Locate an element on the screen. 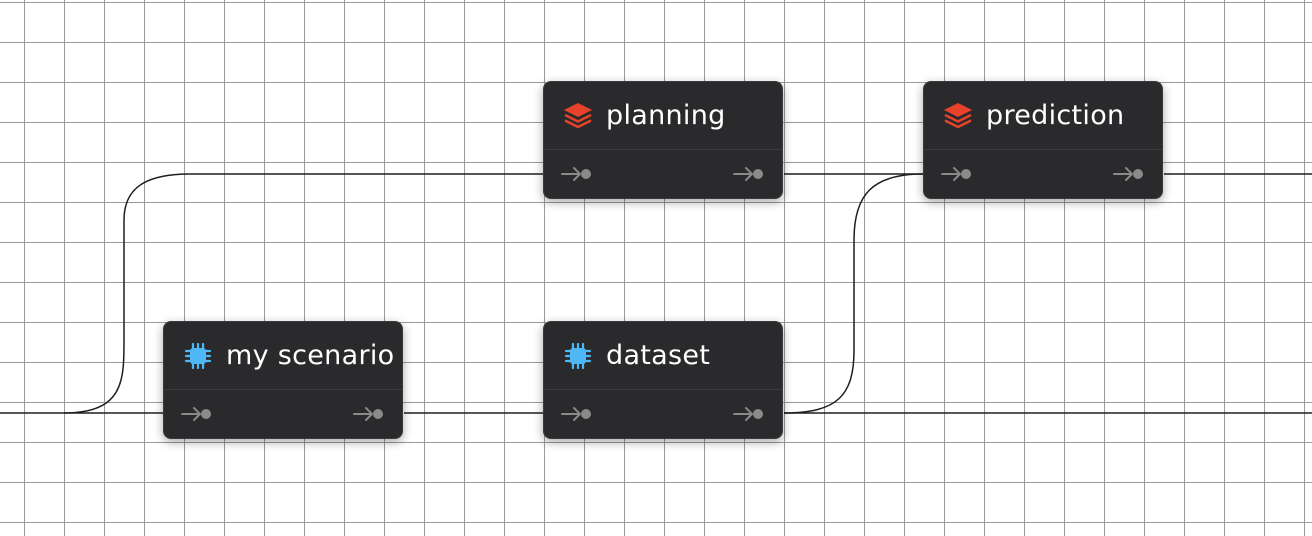 The image size is (1312, 536). node-header: my scenario is located at coordinates (283, 356).